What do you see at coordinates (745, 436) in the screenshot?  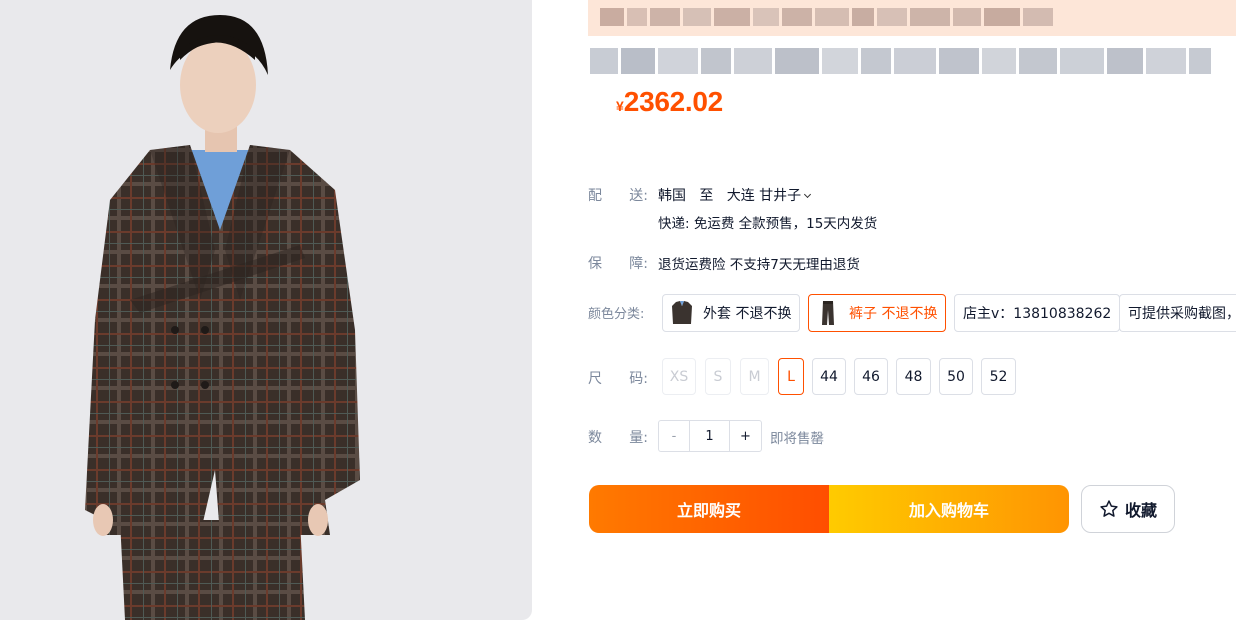 I see `quantity-increase-button: +` at bounding box center [745, 436].